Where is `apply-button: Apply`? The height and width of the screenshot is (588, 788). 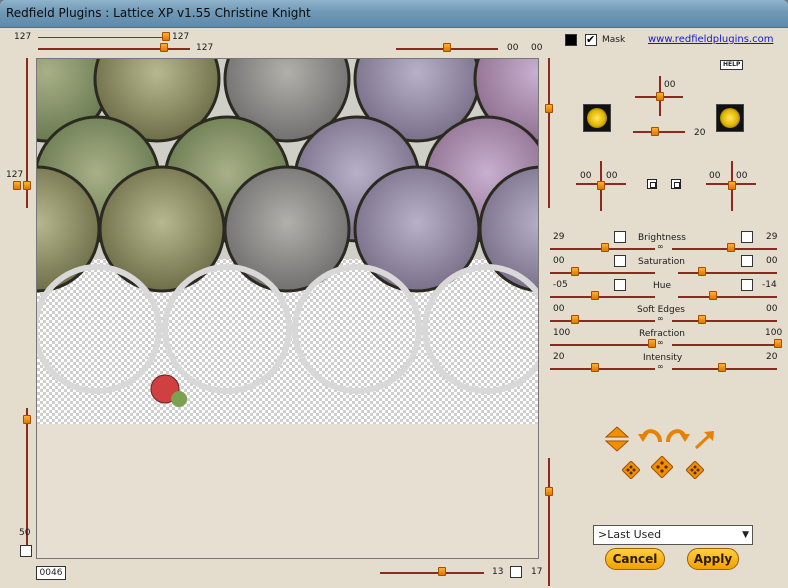
apply-button: Apply is located at coordinates (713, 559).